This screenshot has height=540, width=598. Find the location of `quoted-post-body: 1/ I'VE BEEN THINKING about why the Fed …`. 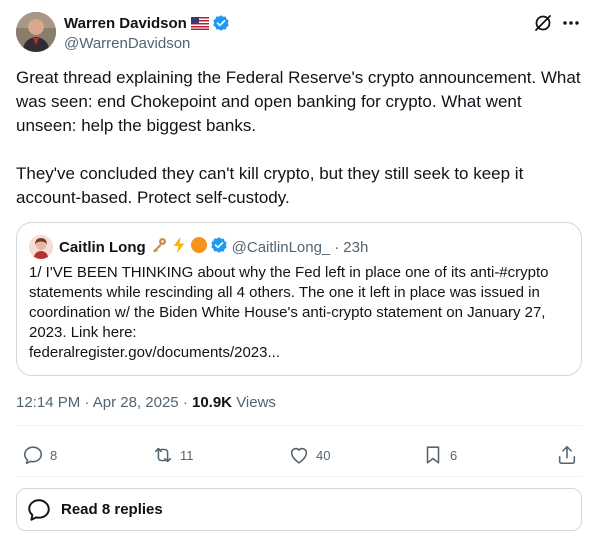

quoted-post-body: 1/ I'VE BEEN THINKING about why the Fed … is located at coordinates (289, 302).